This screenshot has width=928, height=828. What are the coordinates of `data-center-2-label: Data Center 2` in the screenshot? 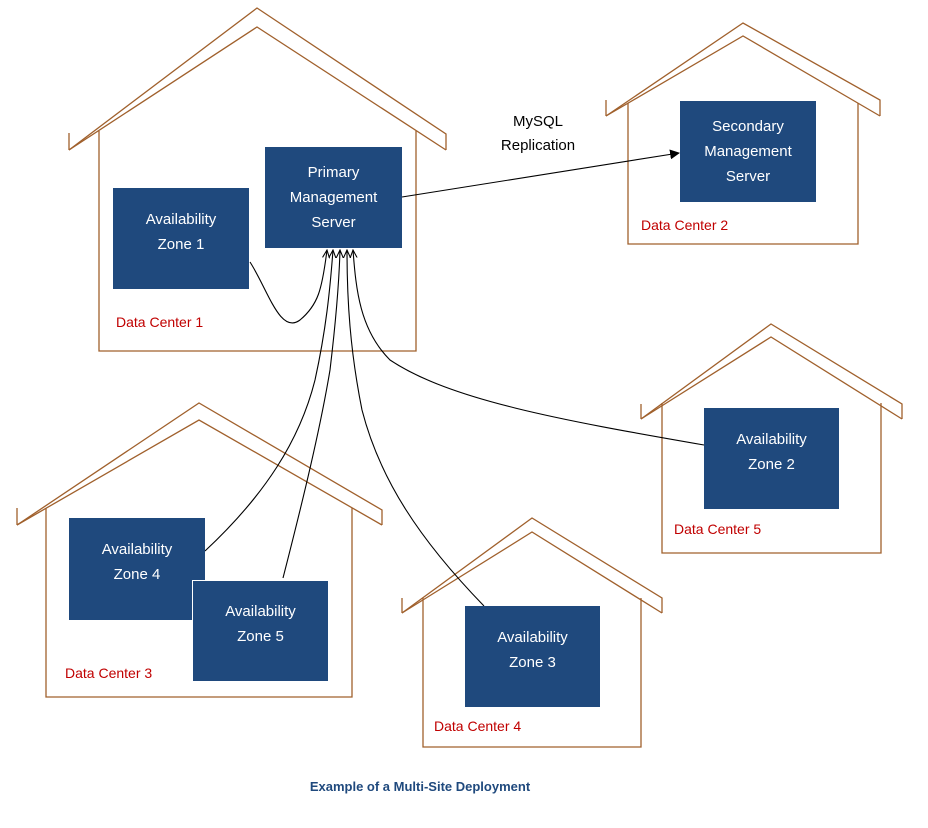 It's located at (685, 225).